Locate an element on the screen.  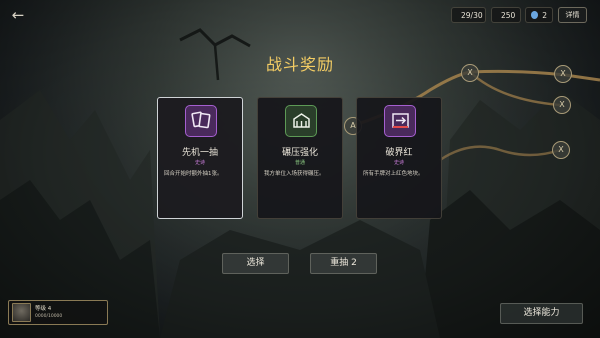
hp-counter: 29/30 is located at coordinates (468, 15).